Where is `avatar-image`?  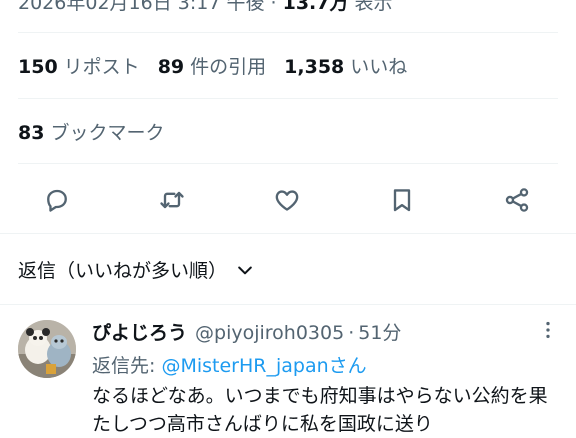 avatar-image is located at coordinates (47, 349).